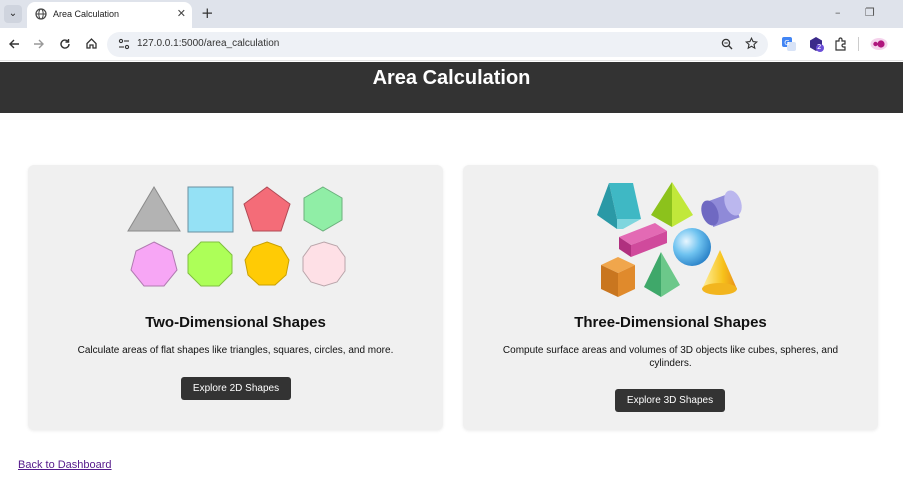 This screenshot has height=480, width=903. I want to click on explore-2d-button: Explore 2D Shapes, so click(236, 388).